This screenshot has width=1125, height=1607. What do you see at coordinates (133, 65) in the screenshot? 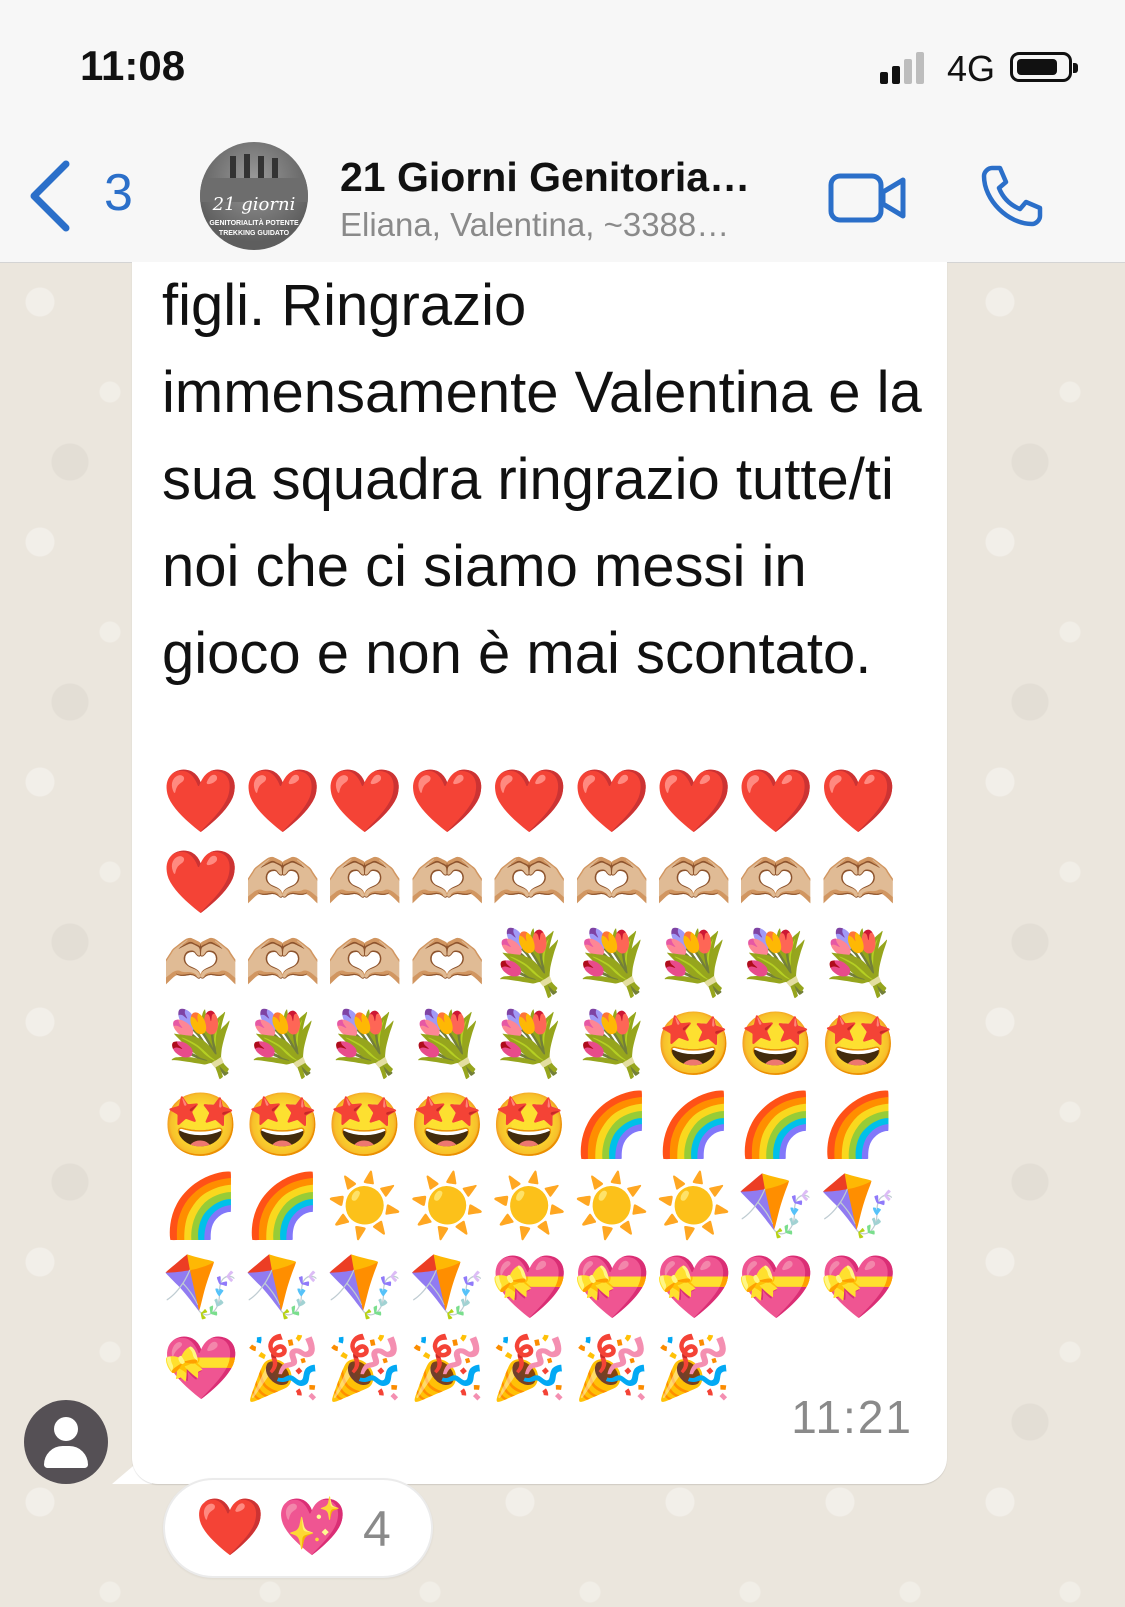
I see `status-time: 11:08` at bounding box center [133, 65].